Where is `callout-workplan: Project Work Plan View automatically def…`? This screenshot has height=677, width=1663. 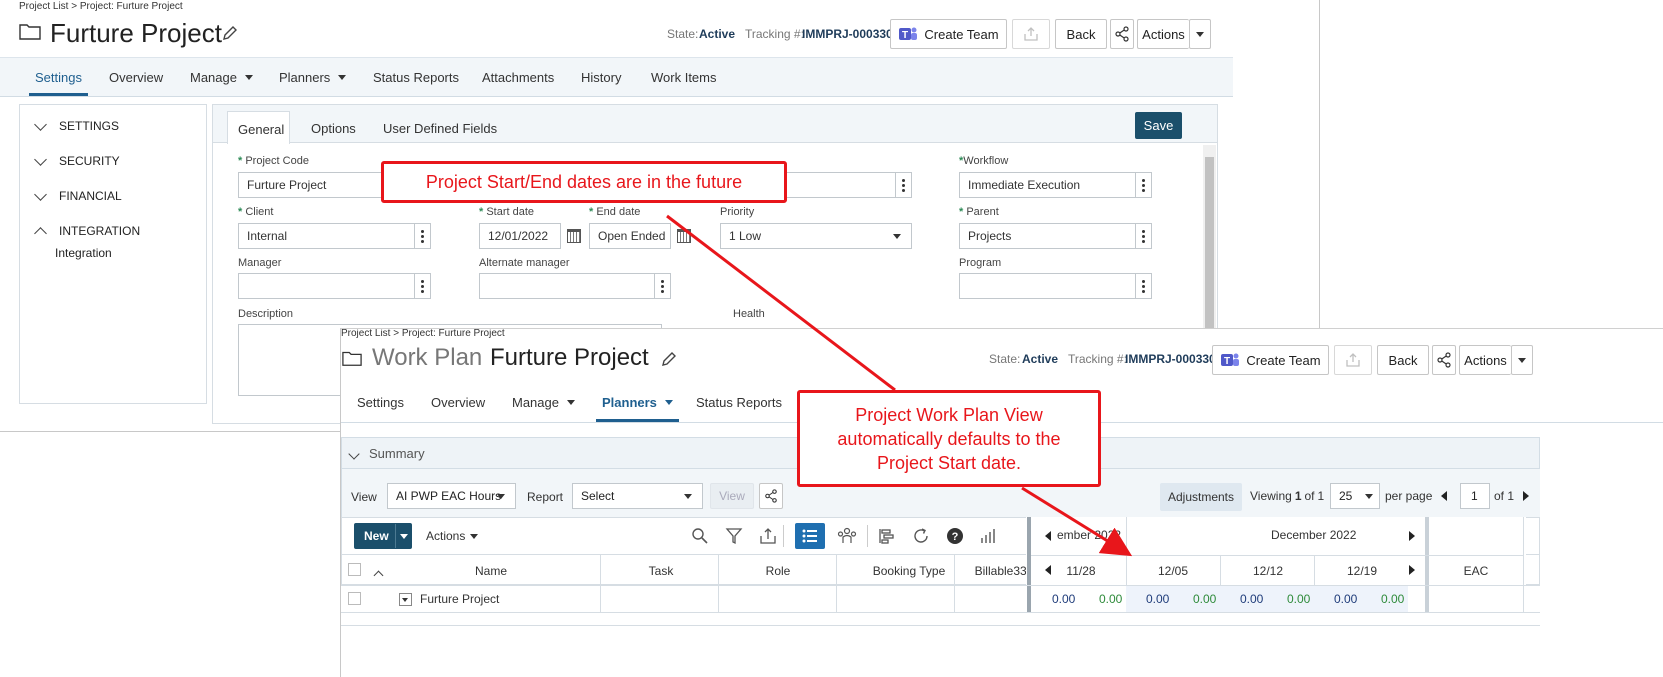 callout-workplan: Project Work Plan View automatically def… is located at coordinates (949, 438).